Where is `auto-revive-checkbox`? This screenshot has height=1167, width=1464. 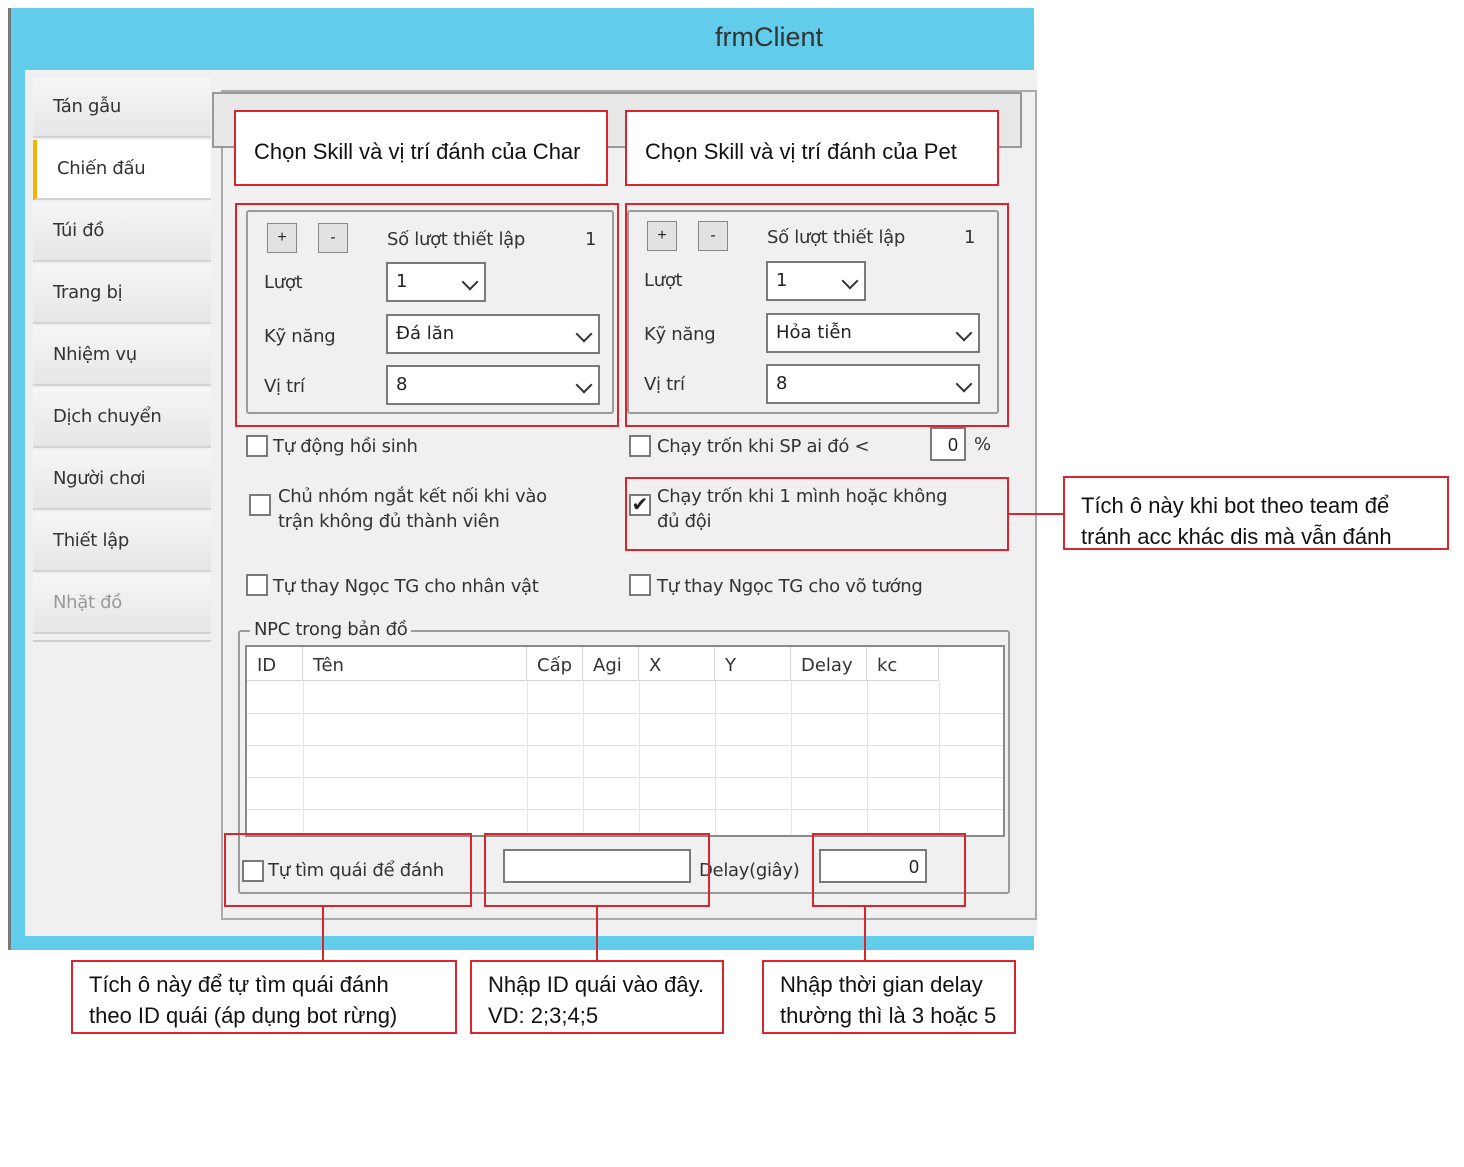
auto-revive-checkbox is located at coordinates (257, 446).